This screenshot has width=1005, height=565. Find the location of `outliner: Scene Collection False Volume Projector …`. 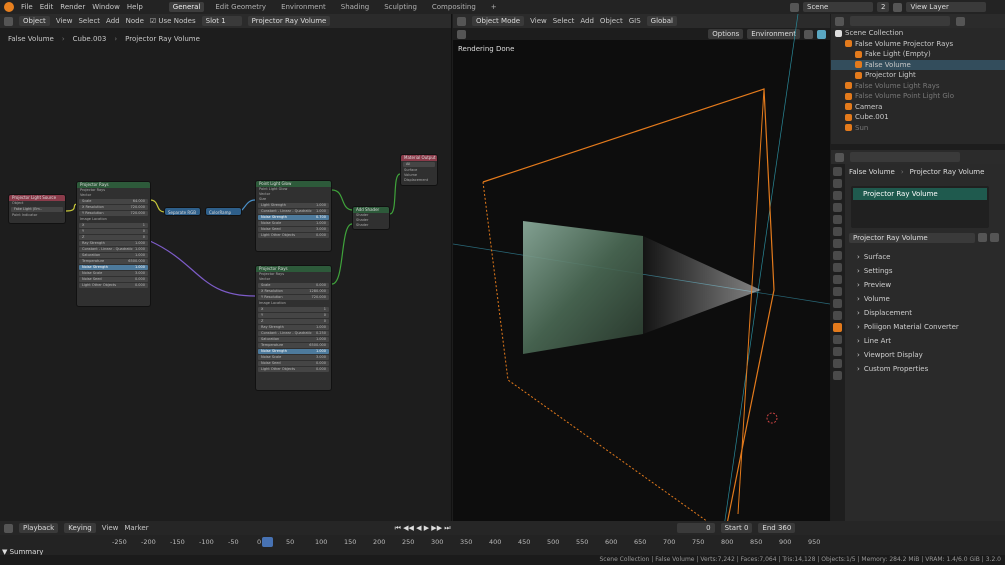

outliner: Scene Collection False Volume Projector … is located at coordinates (918, 79).